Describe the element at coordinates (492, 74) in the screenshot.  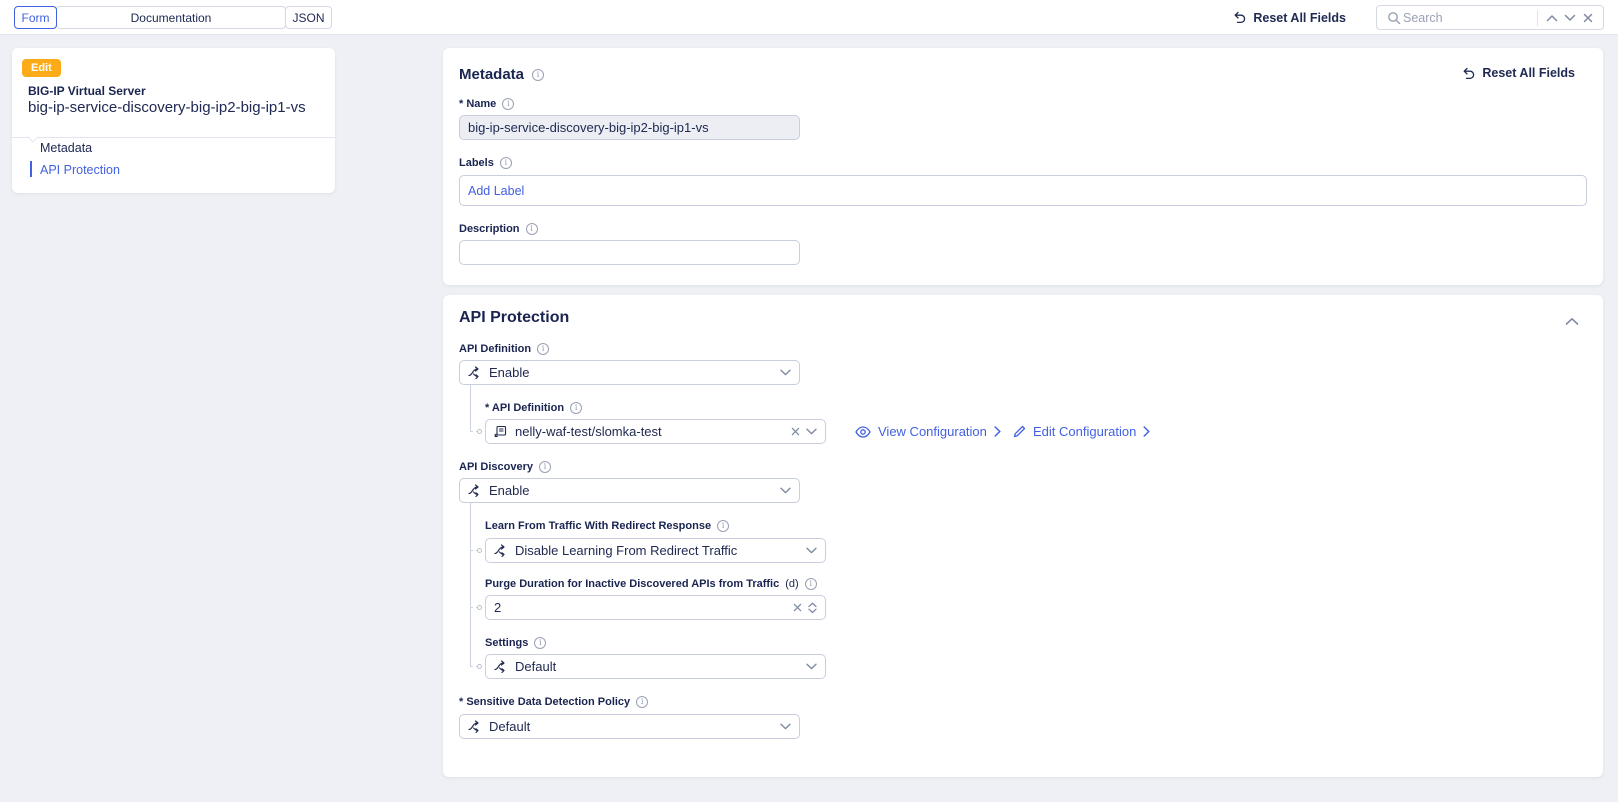
I see `metadata-title-text: Metadata` at that location.